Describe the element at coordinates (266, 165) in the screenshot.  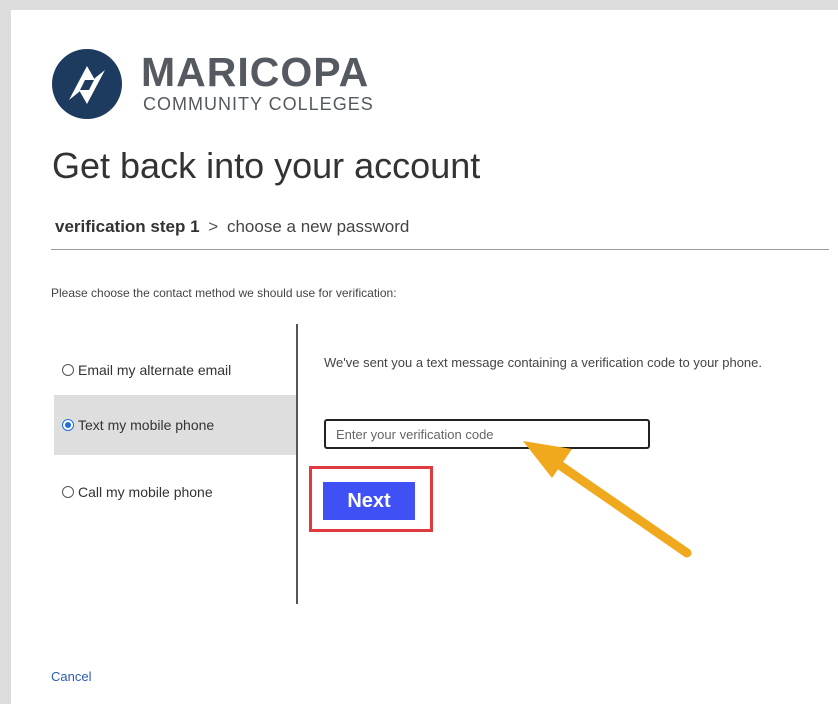
I see `page-title: Get back into your account` at that location.